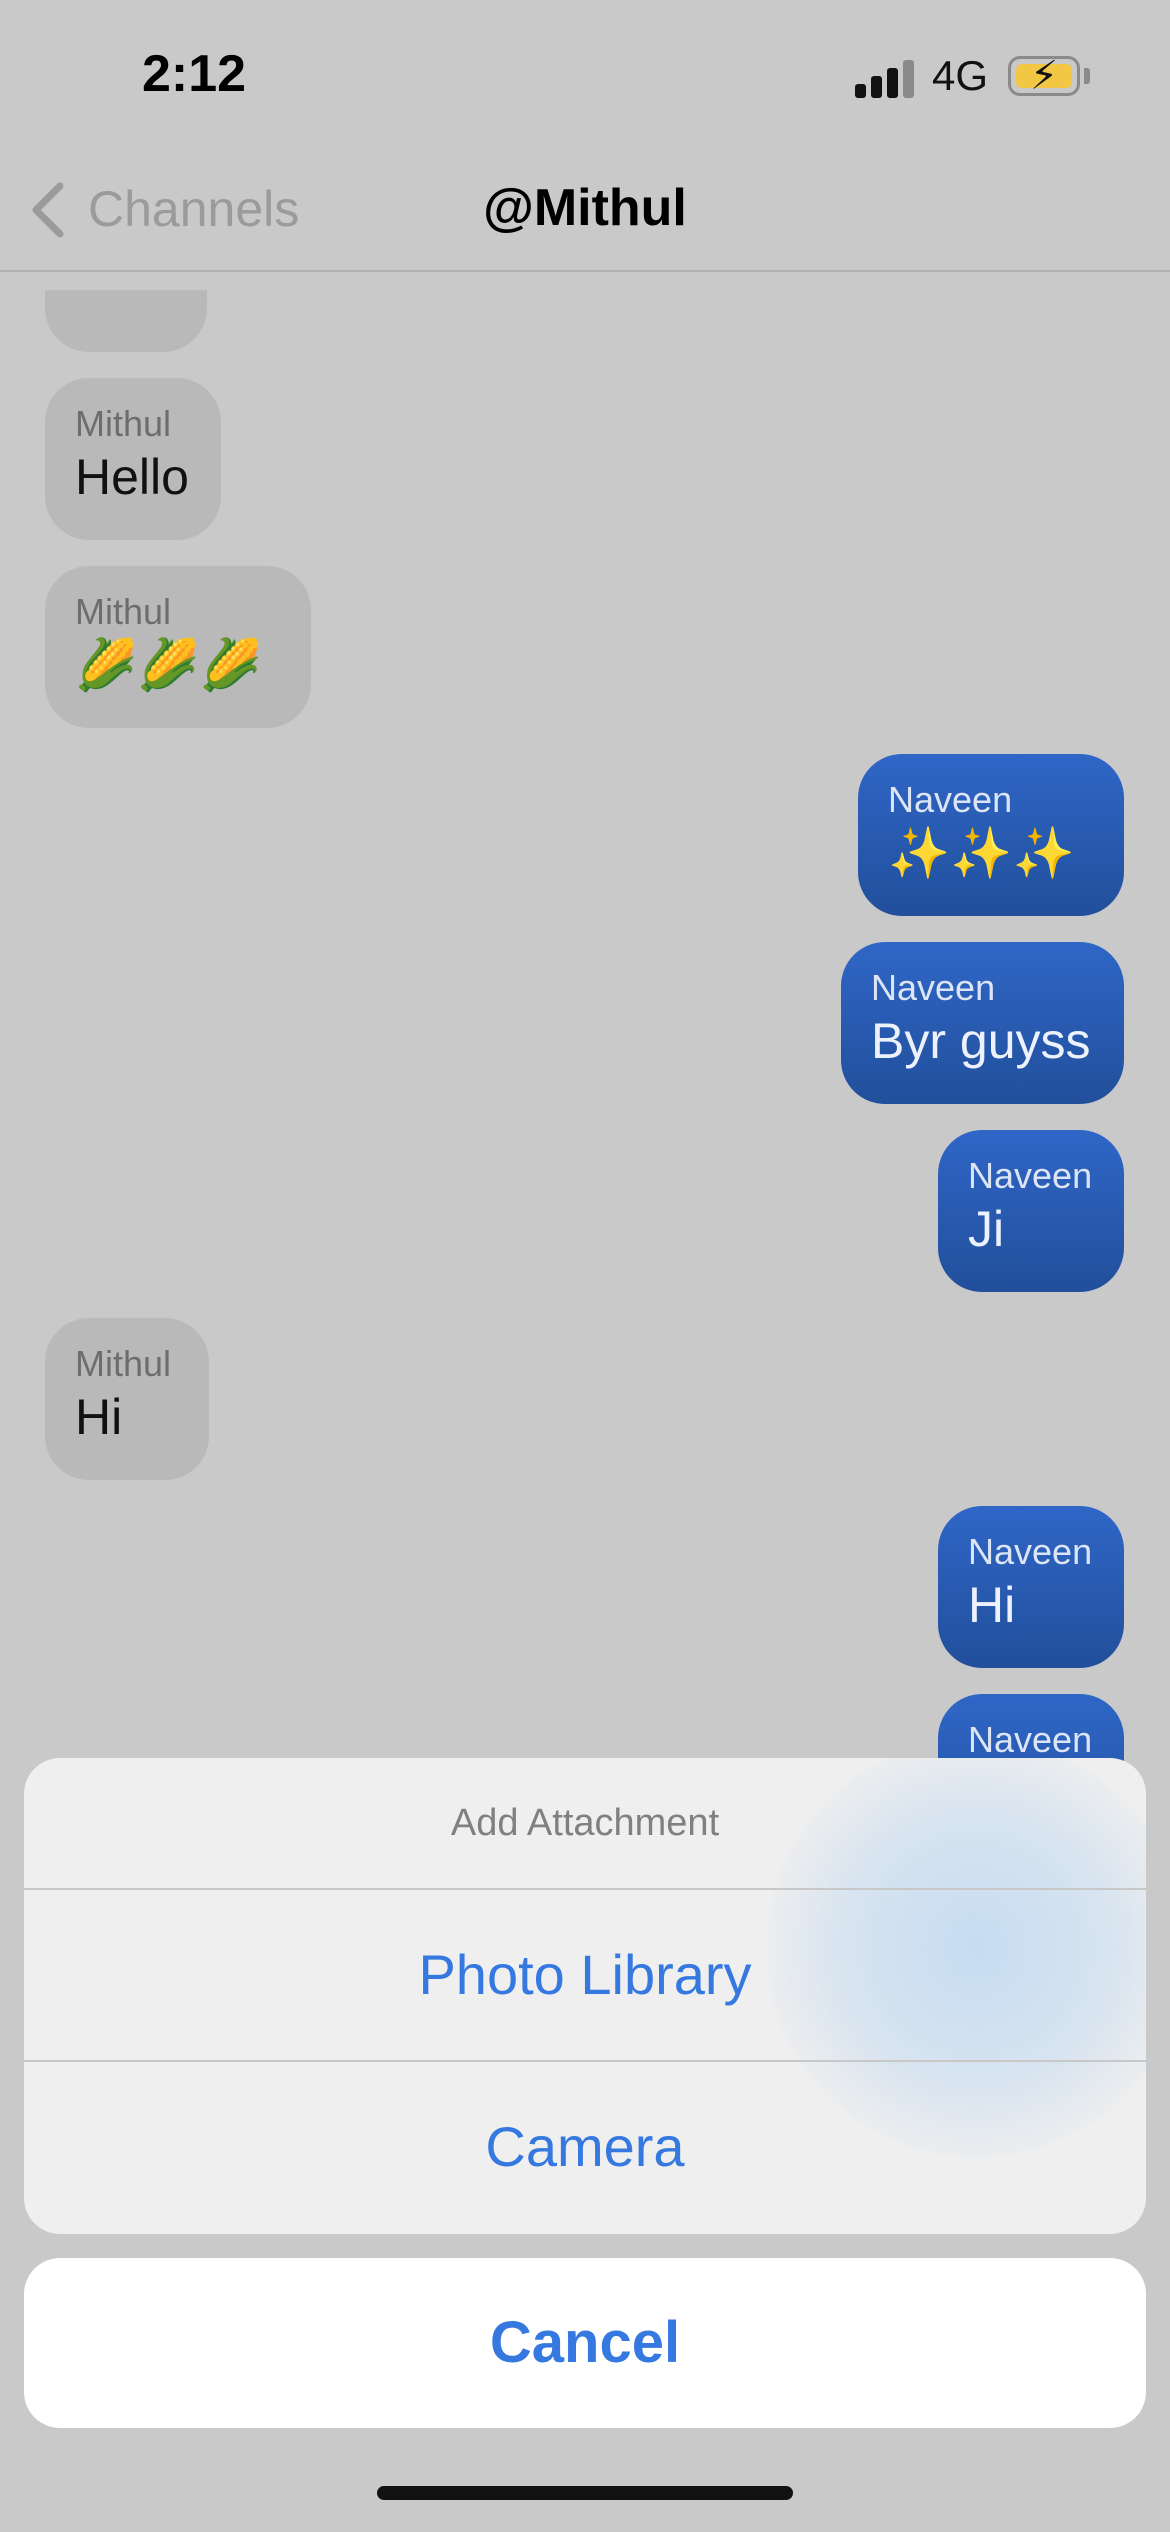 The image size is (1170, 2532). Describe the element at coordinates (1087, 76) in the screenshot. I see `battery-tip` at that location.